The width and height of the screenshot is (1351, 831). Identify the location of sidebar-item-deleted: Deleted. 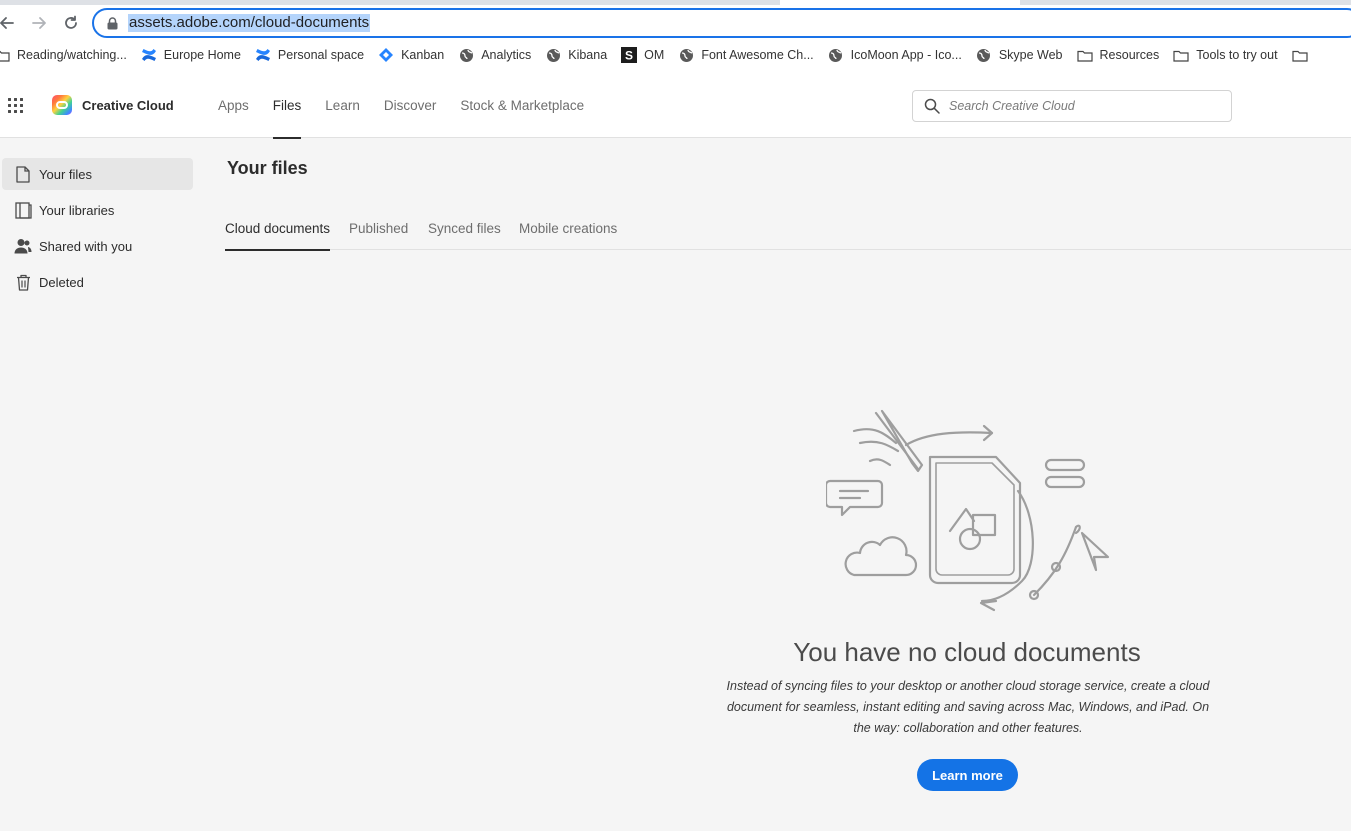
(97, 282).